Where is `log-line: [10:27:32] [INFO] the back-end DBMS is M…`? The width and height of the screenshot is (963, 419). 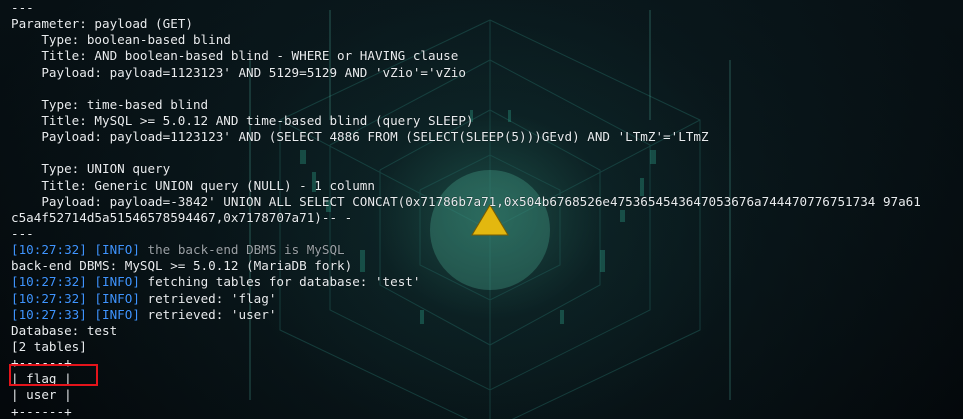
log-line: [10:27:32] [INFO] the back-end DBMS is M… is located at coordinates (466, 250).